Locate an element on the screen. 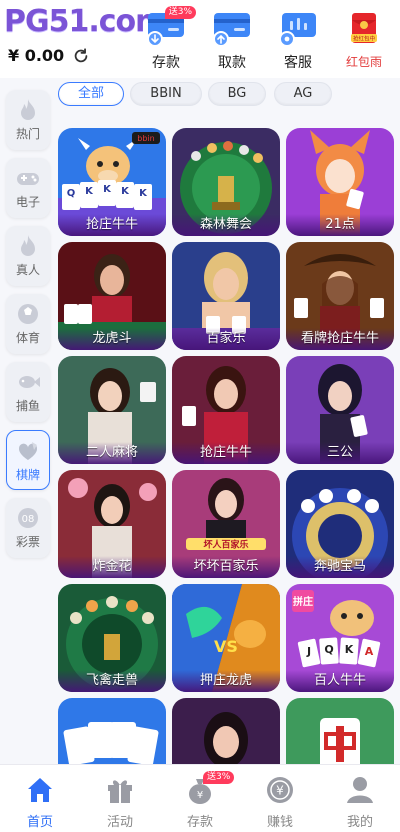 This screenshot has height=832, width=400. filter-tab-all: 全部 is located at coordinates (91, 94).